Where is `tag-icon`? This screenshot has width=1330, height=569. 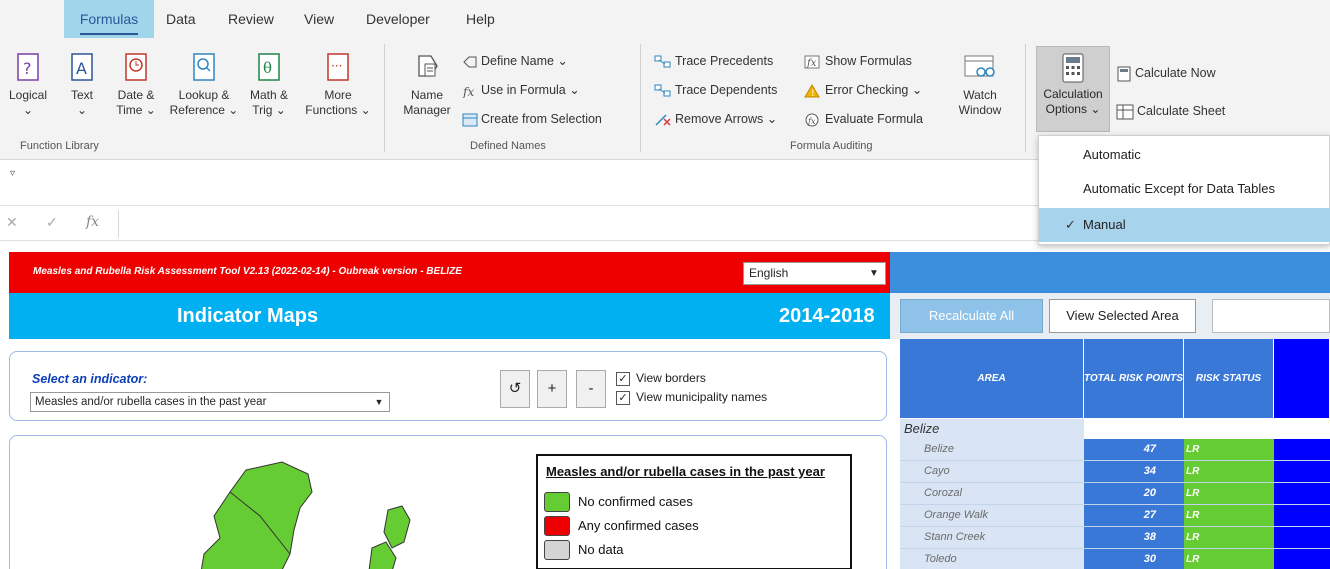 tag-icon is located at coordinates (470, 62).